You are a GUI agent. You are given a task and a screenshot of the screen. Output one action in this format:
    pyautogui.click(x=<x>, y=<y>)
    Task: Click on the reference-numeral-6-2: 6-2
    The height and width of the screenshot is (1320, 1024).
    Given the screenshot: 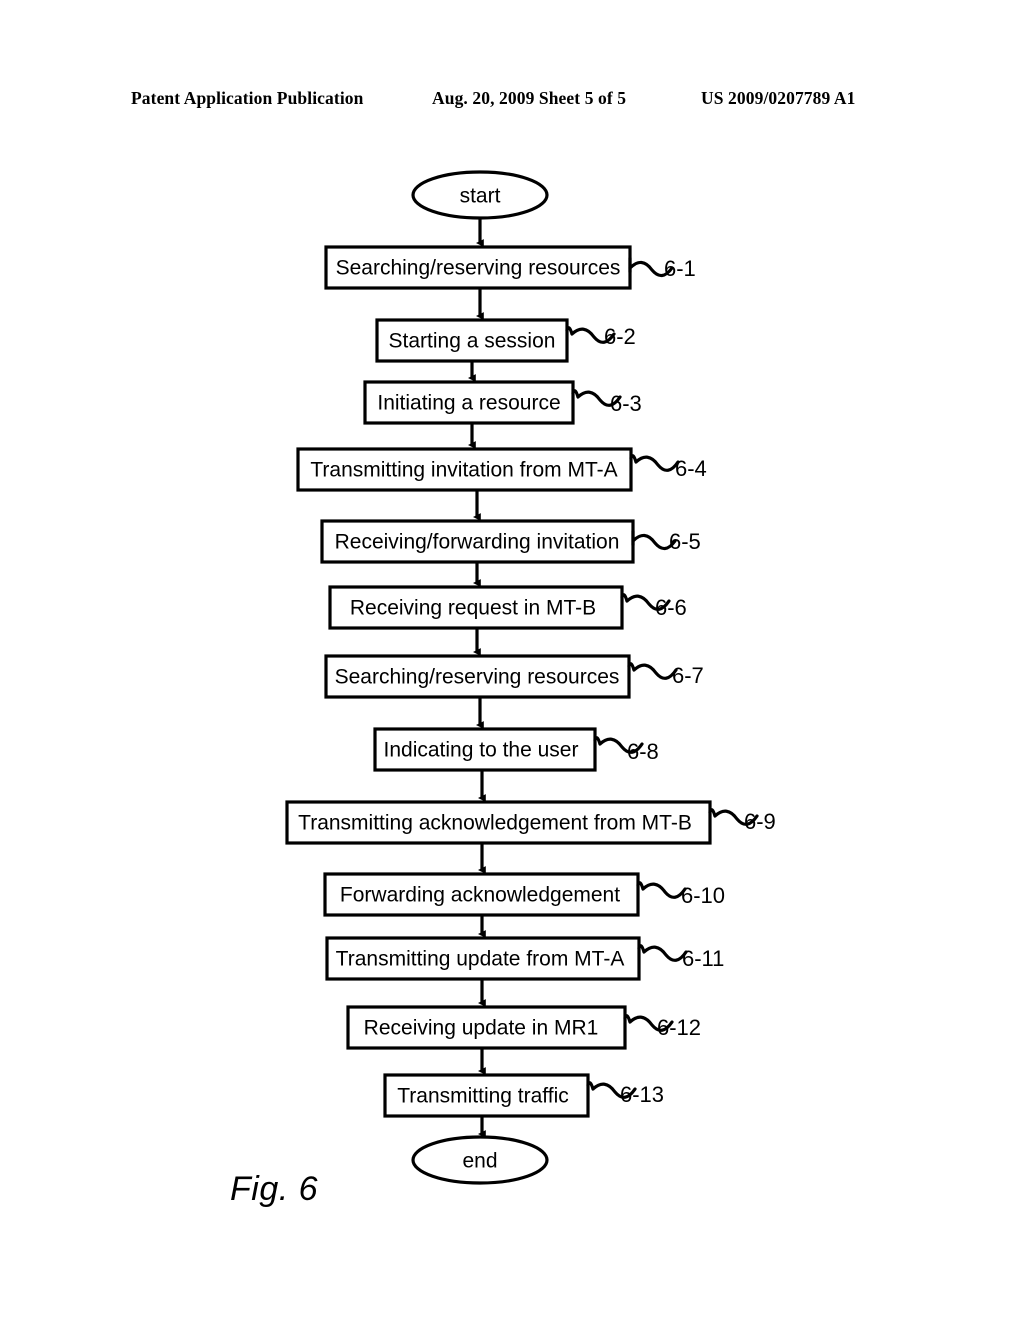 What is the action you would take?
    pyautogui.click(x=620, y=336)
    